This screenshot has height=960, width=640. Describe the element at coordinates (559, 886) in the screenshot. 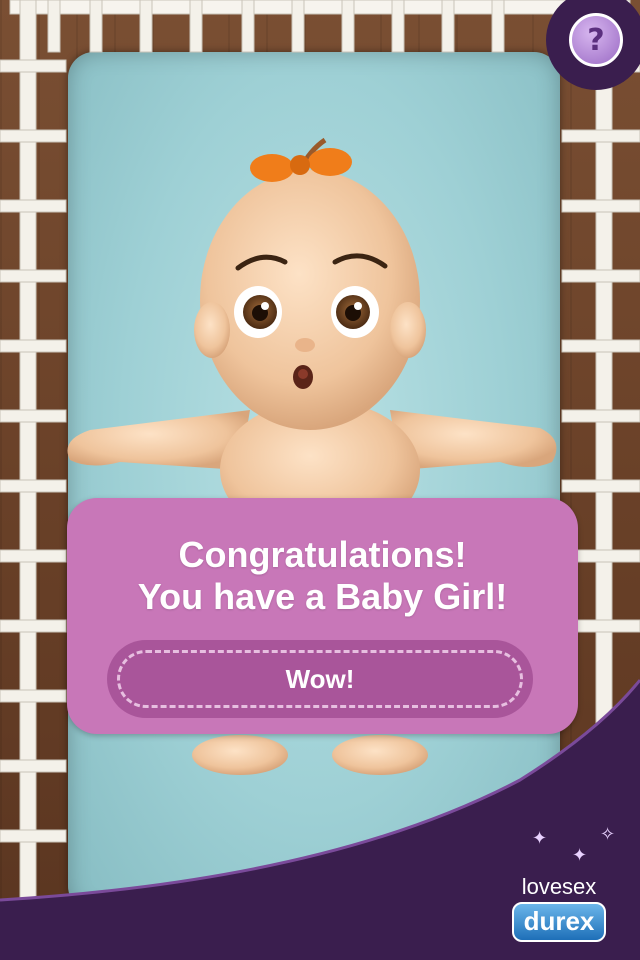

I see `brand-tagline: lovesex` at that location.